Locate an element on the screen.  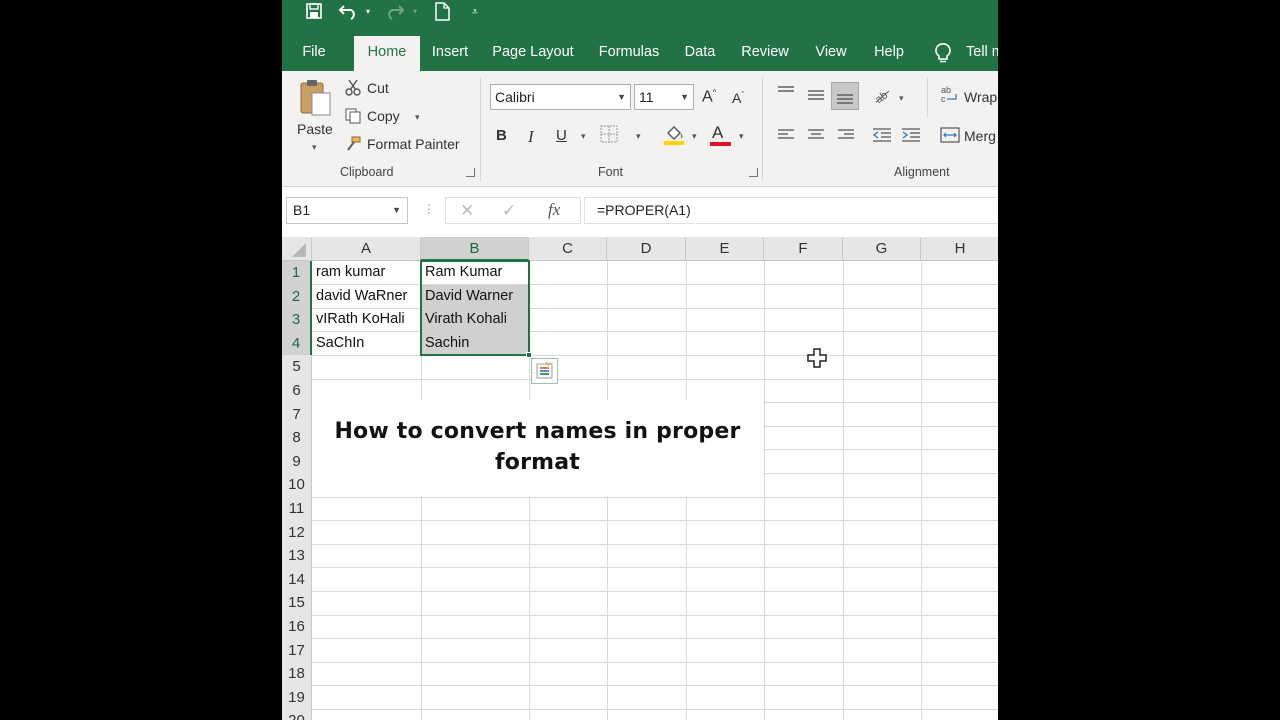
video-caption-overlay: How to convert names in proper format is located at coordinates (537, 448).